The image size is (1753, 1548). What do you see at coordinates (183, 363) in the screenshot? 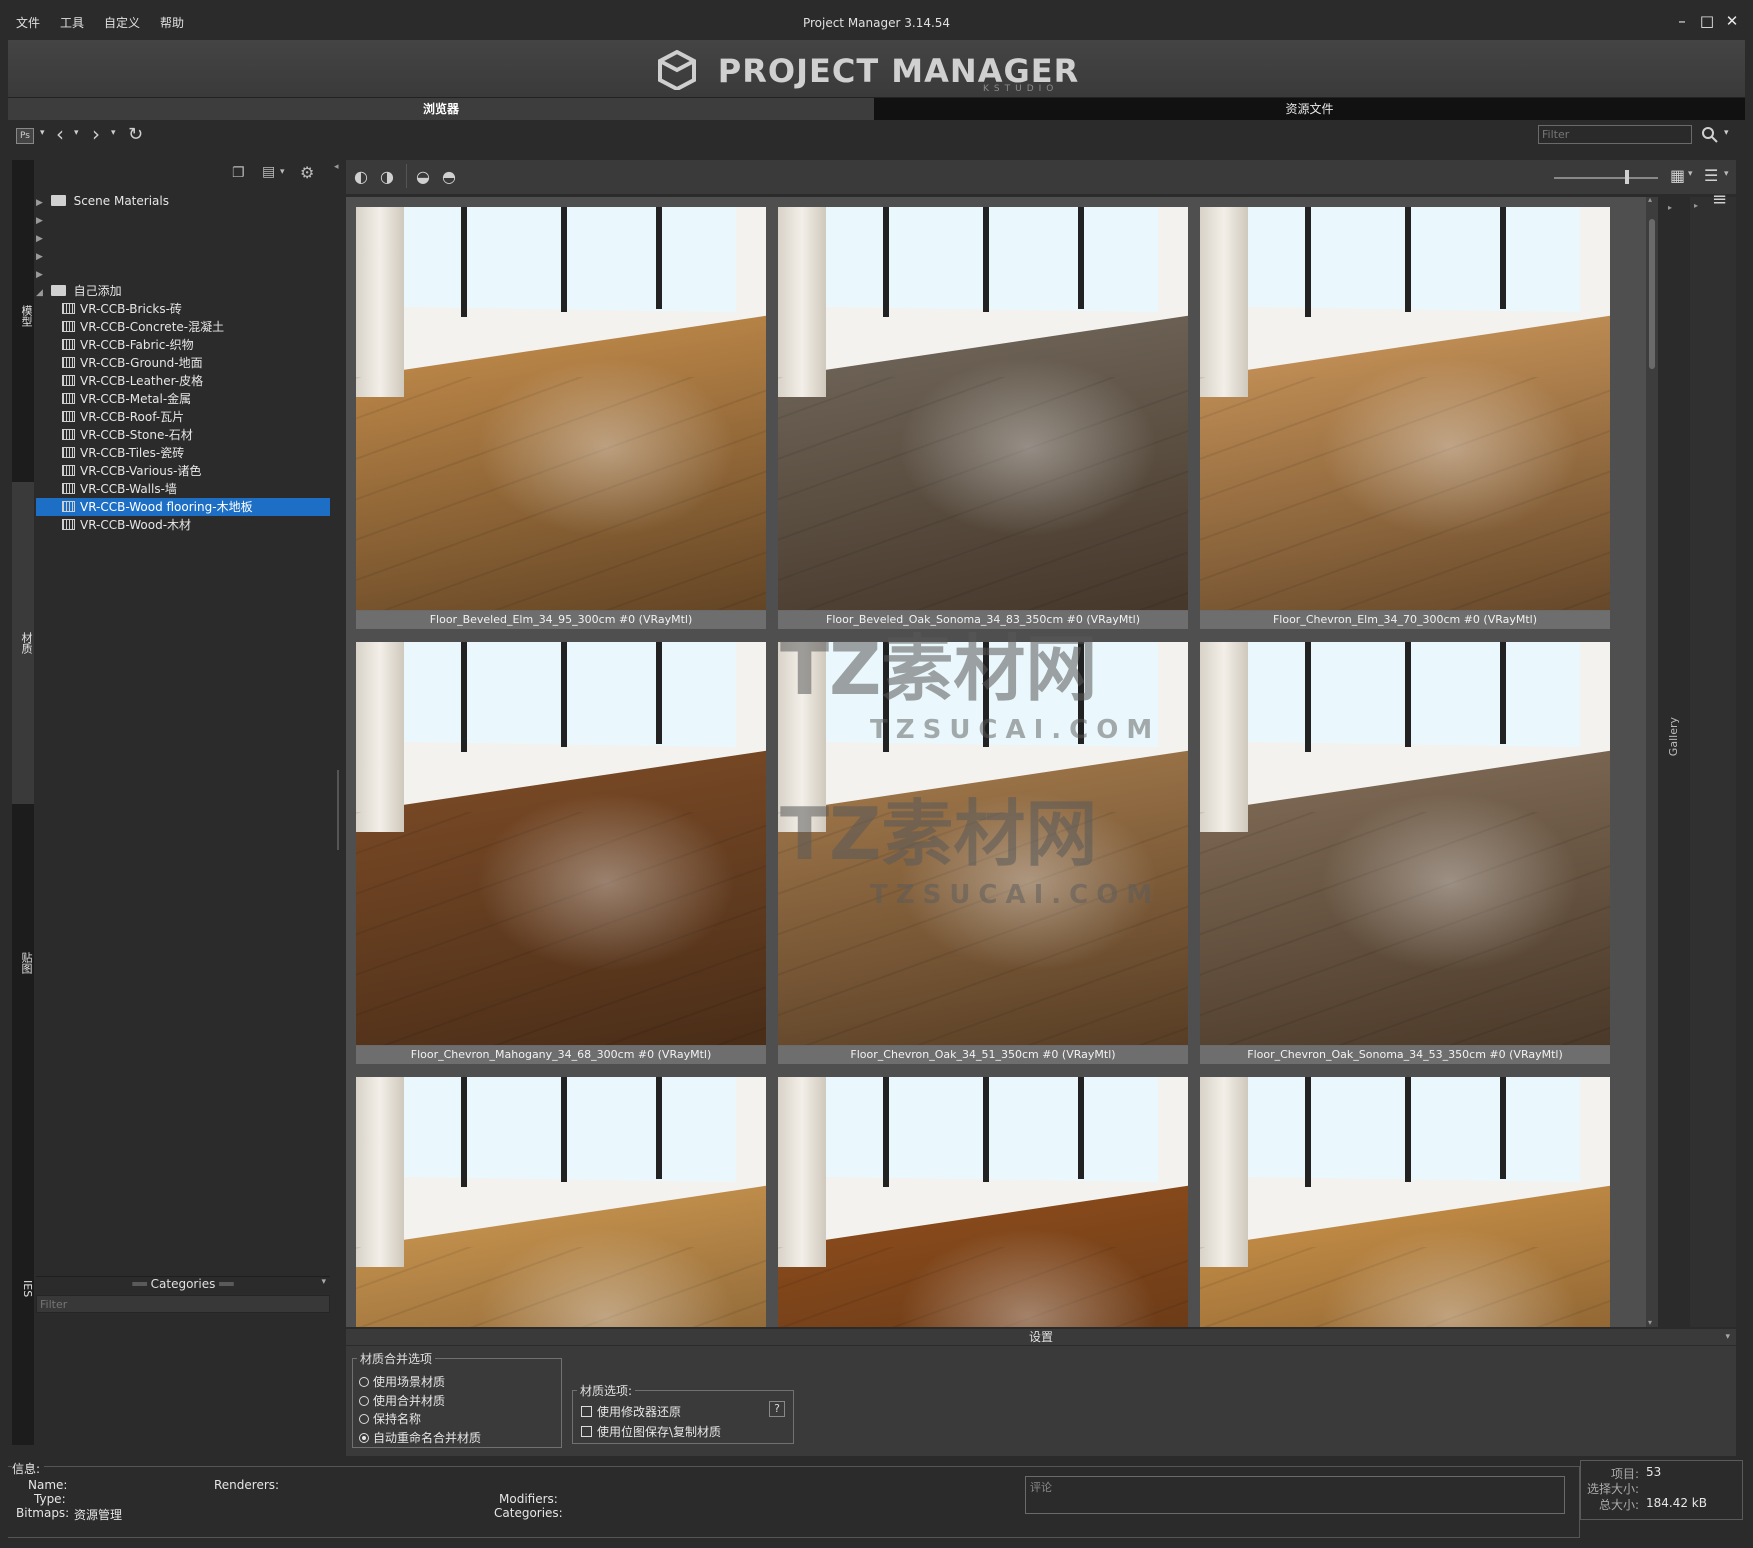
I see `tree-item: VR-CCB-Ground-地面` at bounding box center [183, 363].